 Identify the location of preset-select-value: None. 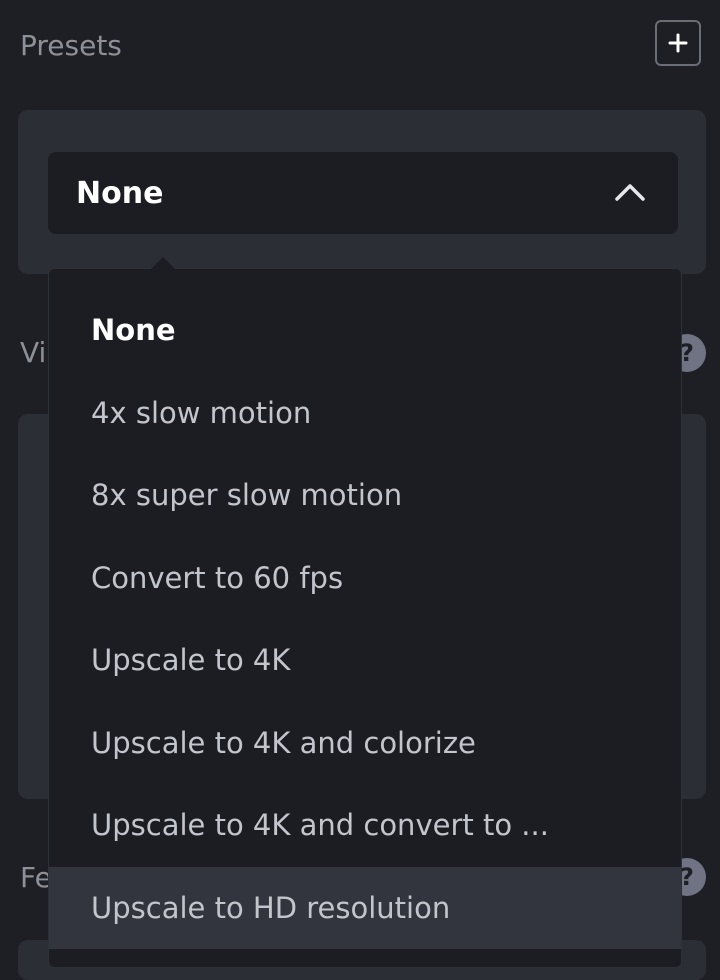
(120, 193).